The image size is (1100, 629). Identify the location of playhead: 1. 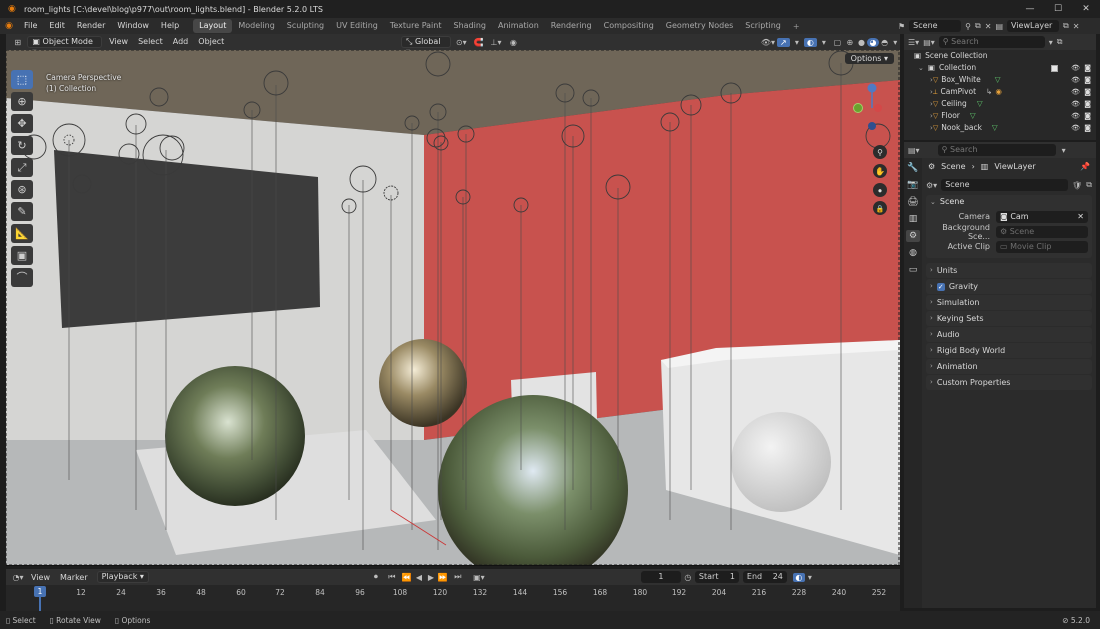
(40, 591).